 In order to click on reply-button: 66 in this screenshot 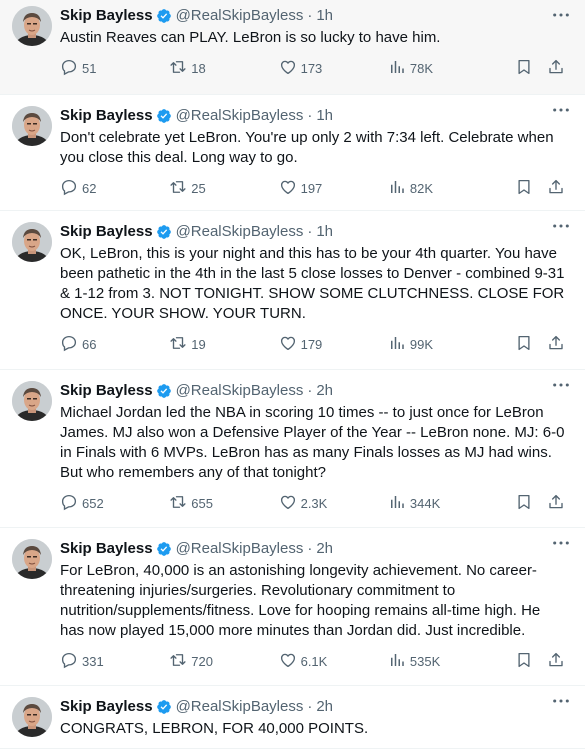, I will do `click(114, 344)`.